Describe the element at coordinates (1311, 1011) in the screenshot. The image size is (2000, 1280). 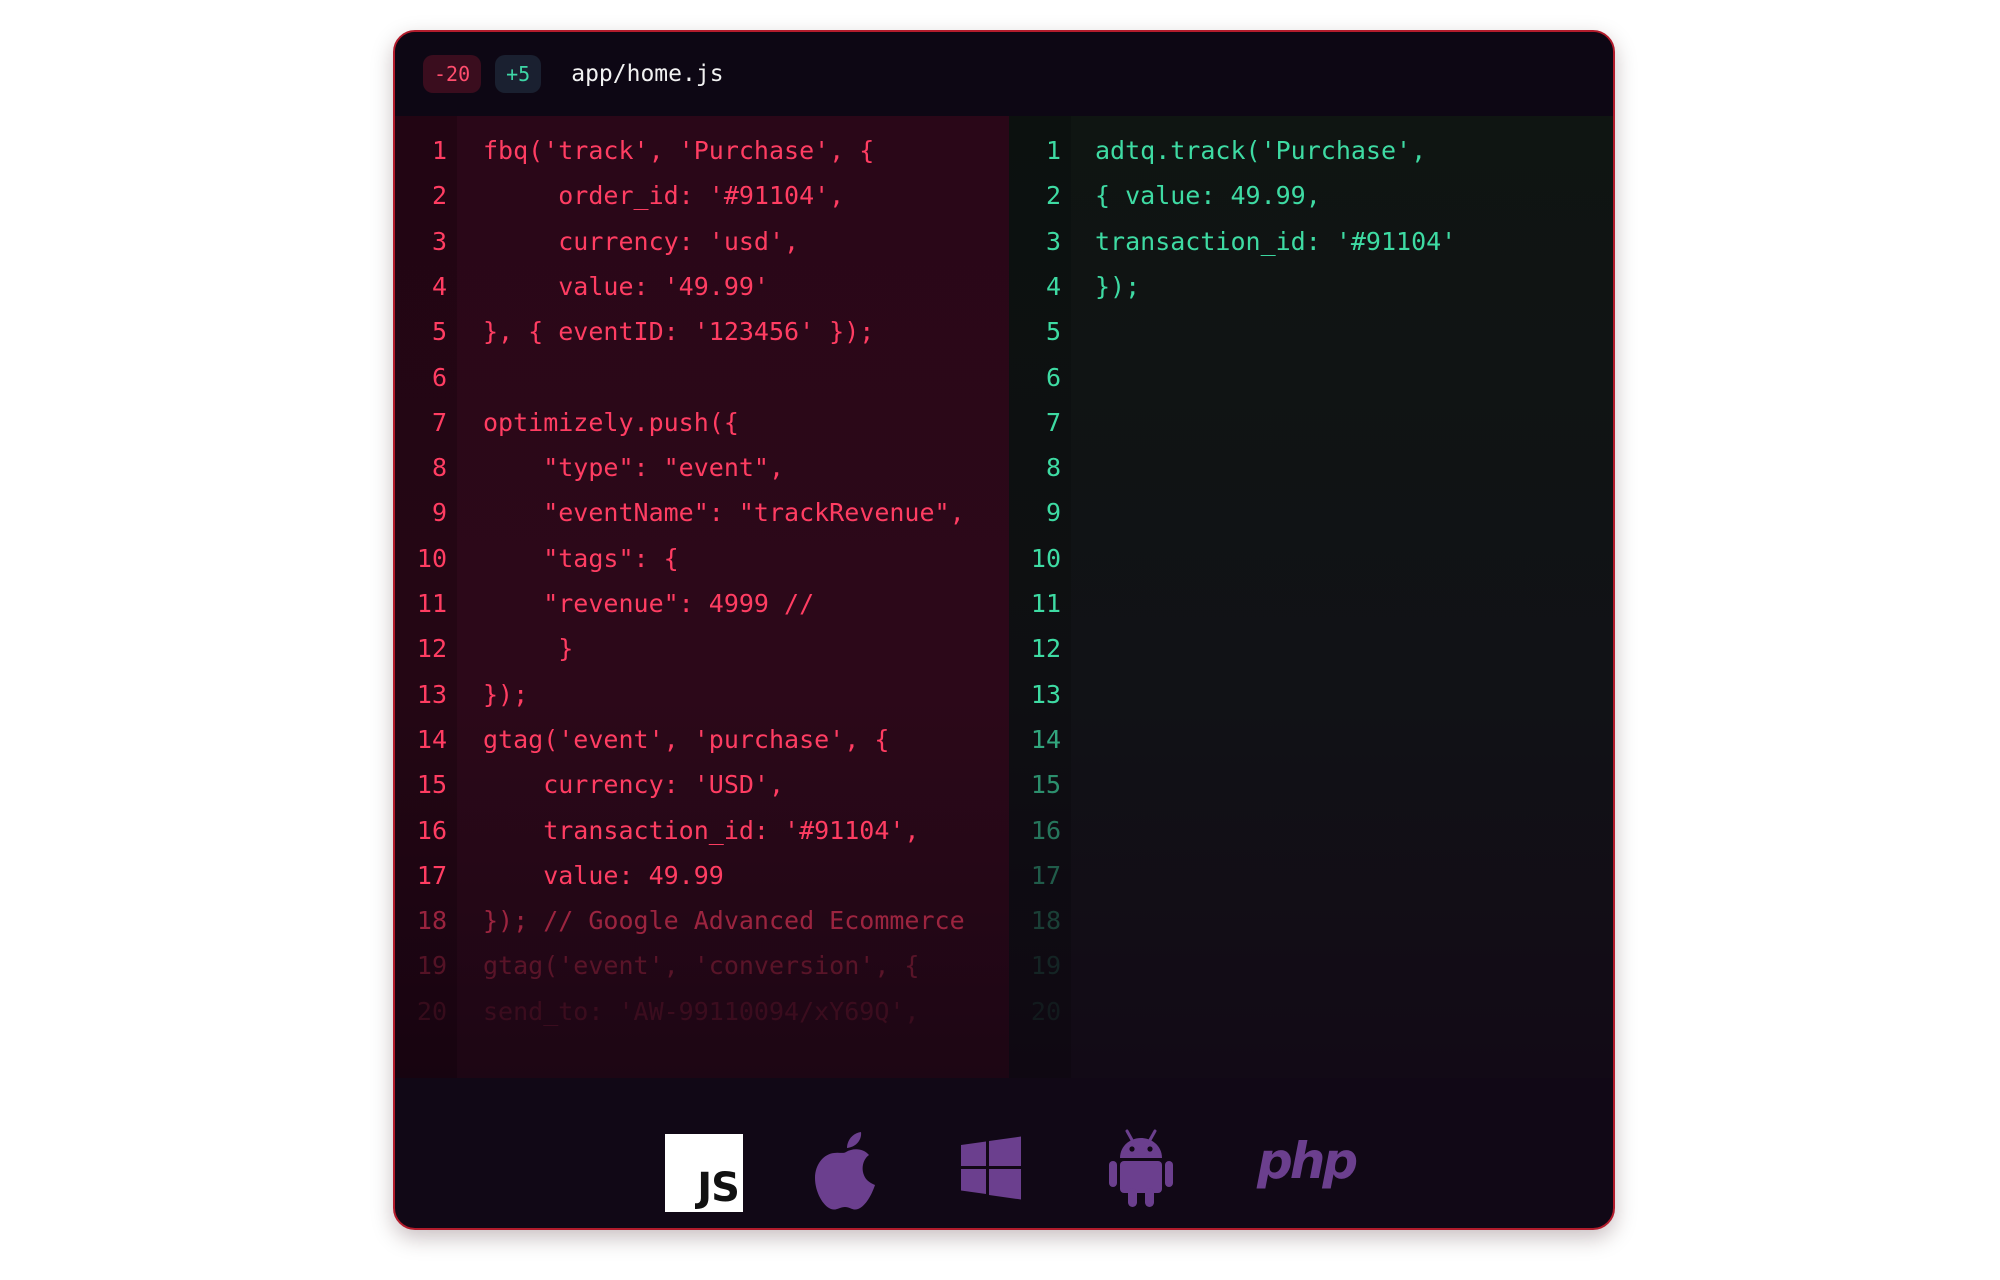
I see `right-code-line: 20` at that location.